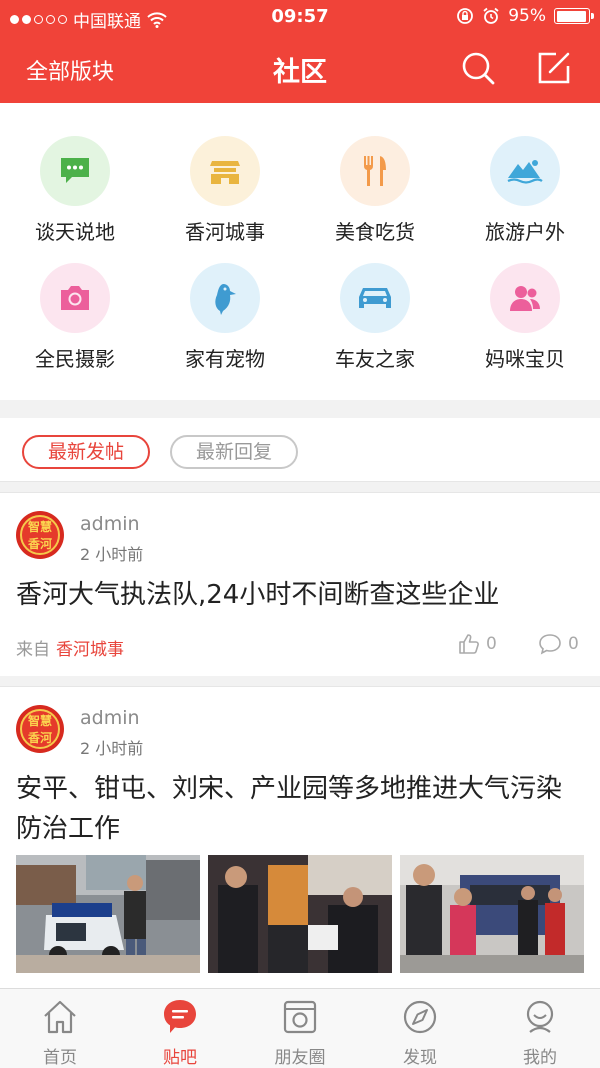  I want to click on thumbs-up-icon, so click(469, 644).